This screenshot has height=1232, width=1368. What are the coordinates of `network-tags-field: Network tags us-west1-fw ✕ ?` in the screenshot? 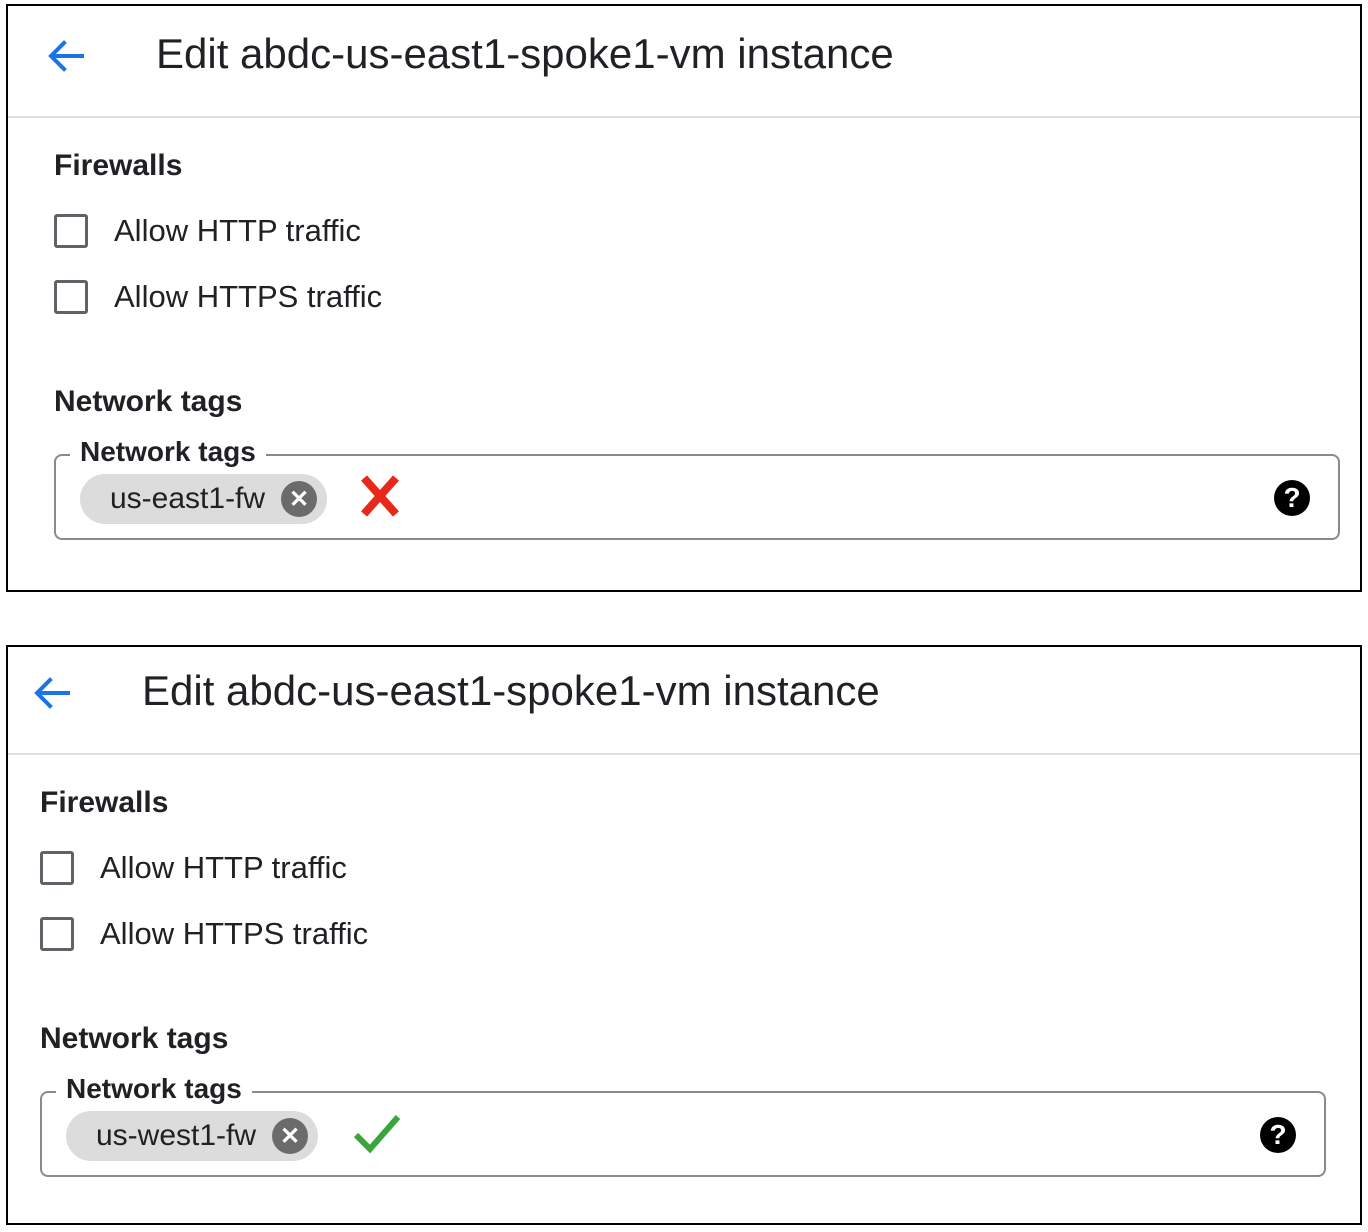 It's located at (683, 1124).